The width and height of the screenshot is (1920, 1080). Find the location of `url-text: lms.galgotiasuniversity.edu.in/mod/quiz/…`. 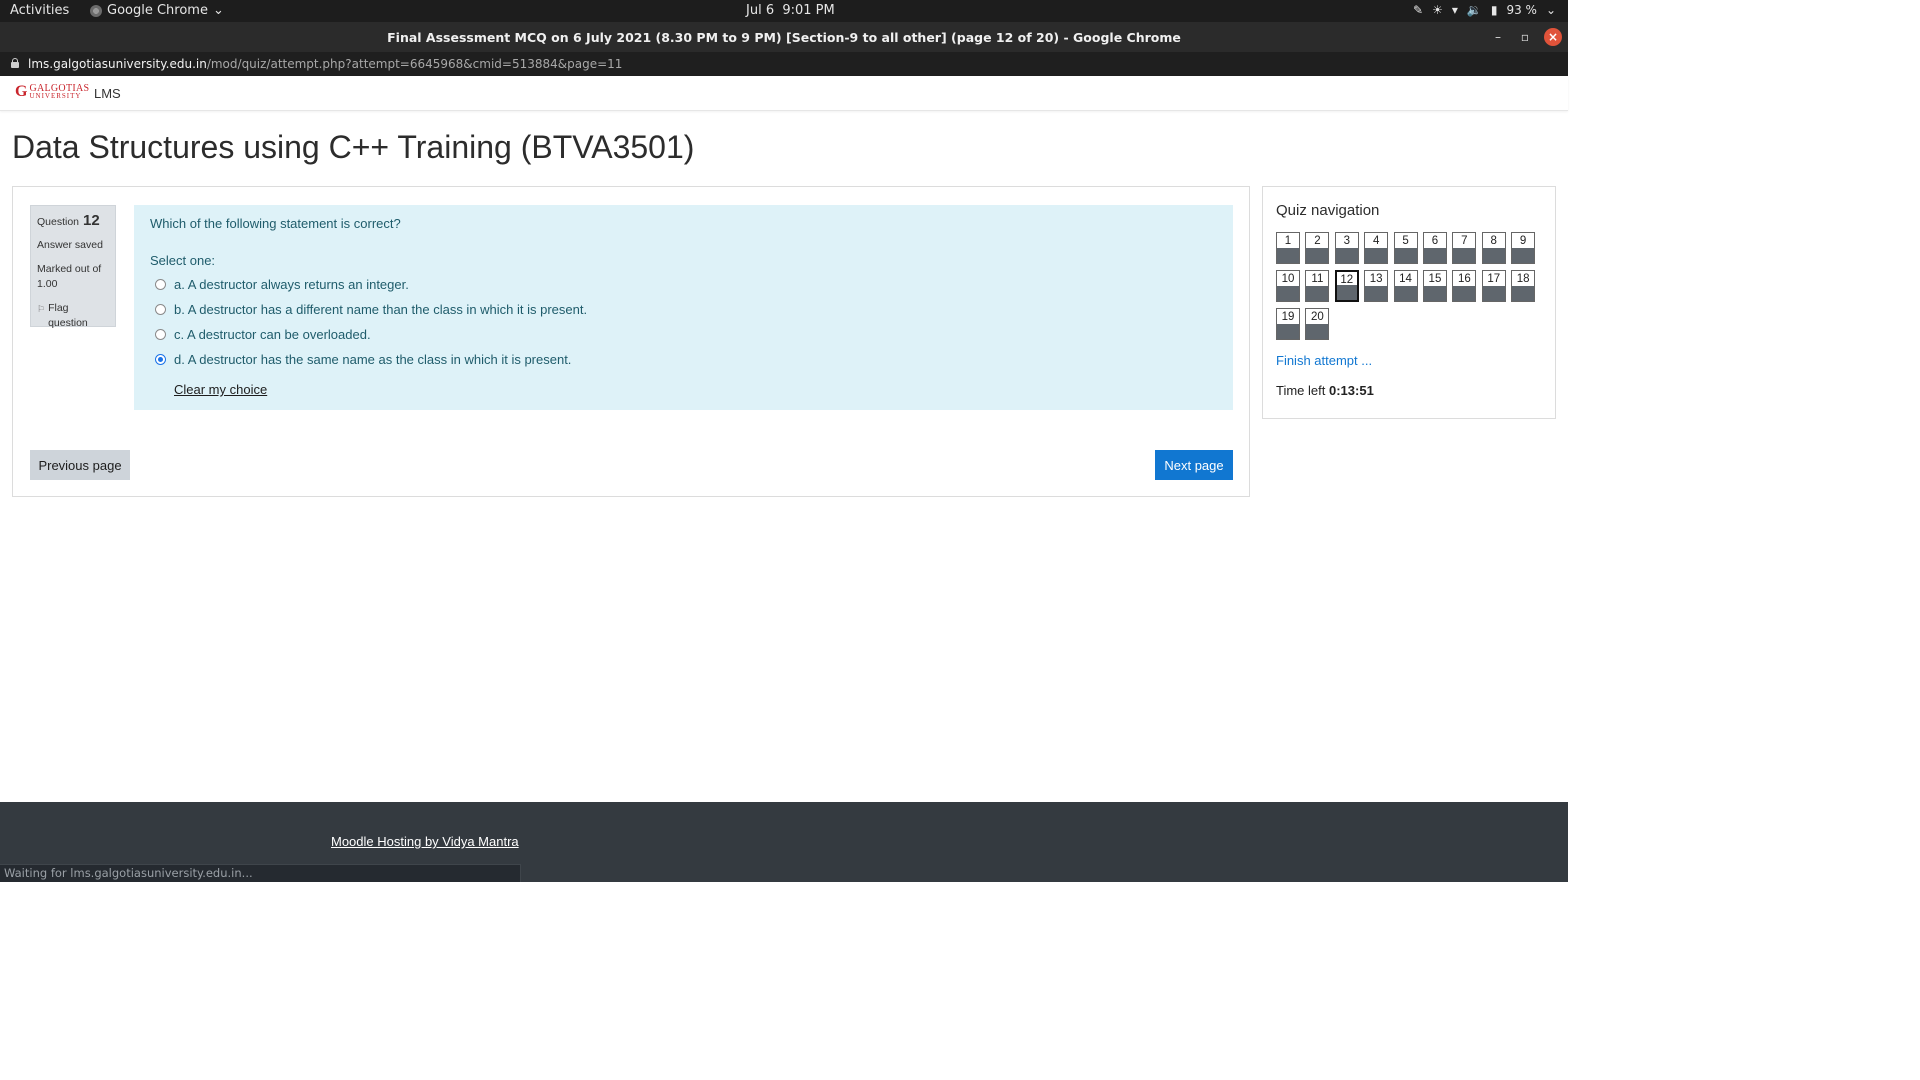

url-text: lms.galgotiasuniversity.edu.in/mod/quiz/… is located at coordinates (325, 64).